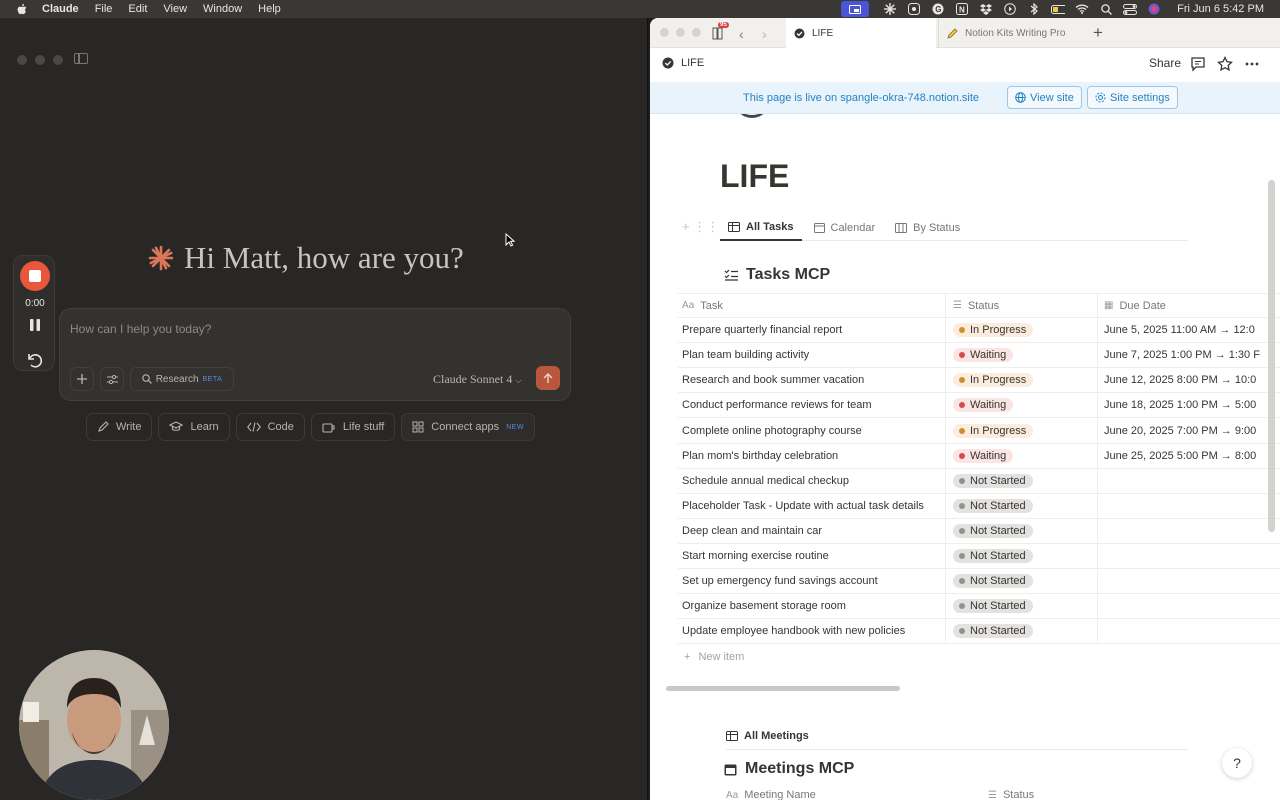  Describe the element at coordinates (914, 9) in the screenshot. I see `app-square-icon` at that location.